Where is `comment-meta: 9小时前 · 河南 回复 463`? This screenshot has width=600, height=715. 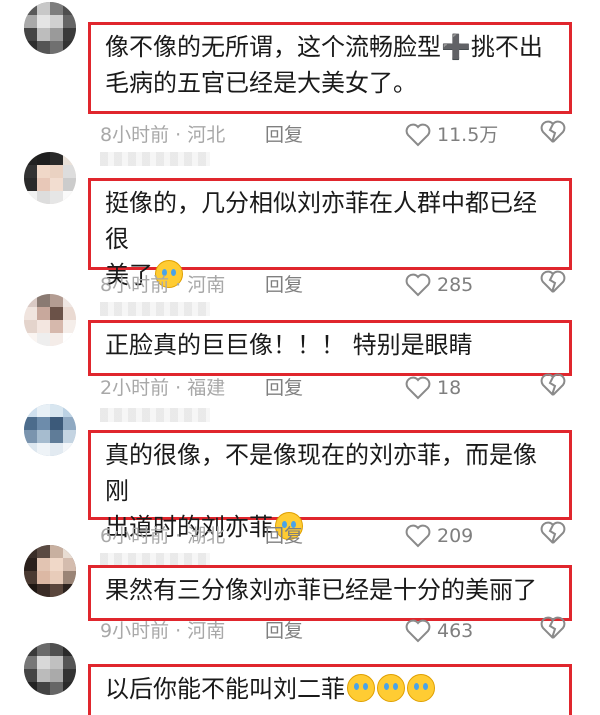 comment-meta: 9小时前 · 河南 回复 463 is located at coordinates (338, 631).